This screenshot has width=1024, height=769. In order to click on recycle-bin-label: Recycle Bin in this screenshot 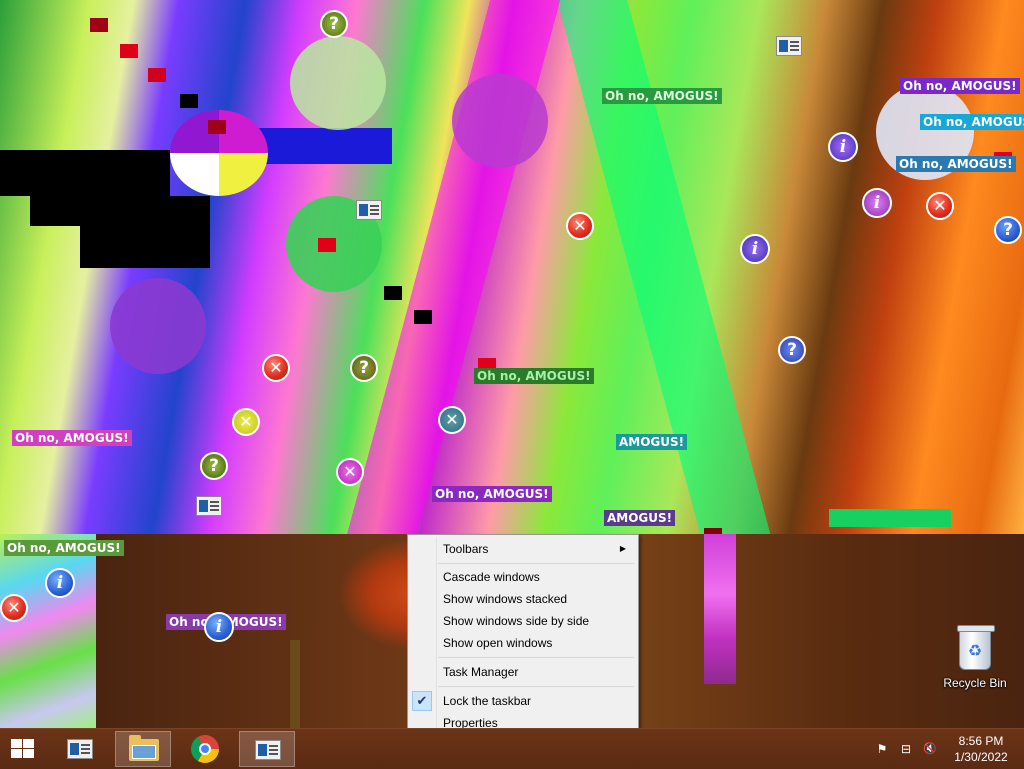, I will do `click(975, 683)`.